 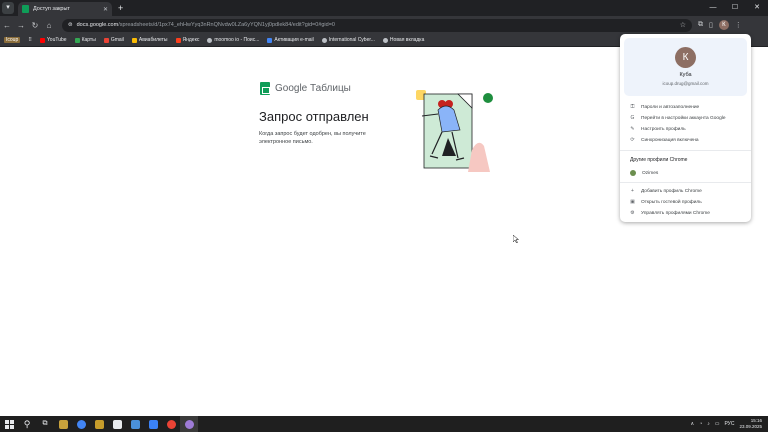 What do you see at coordinates (659, 160) in the screenshot?
I see `other-profiles-heading: Другие профили Chrome` at bounding box center [659, 160].